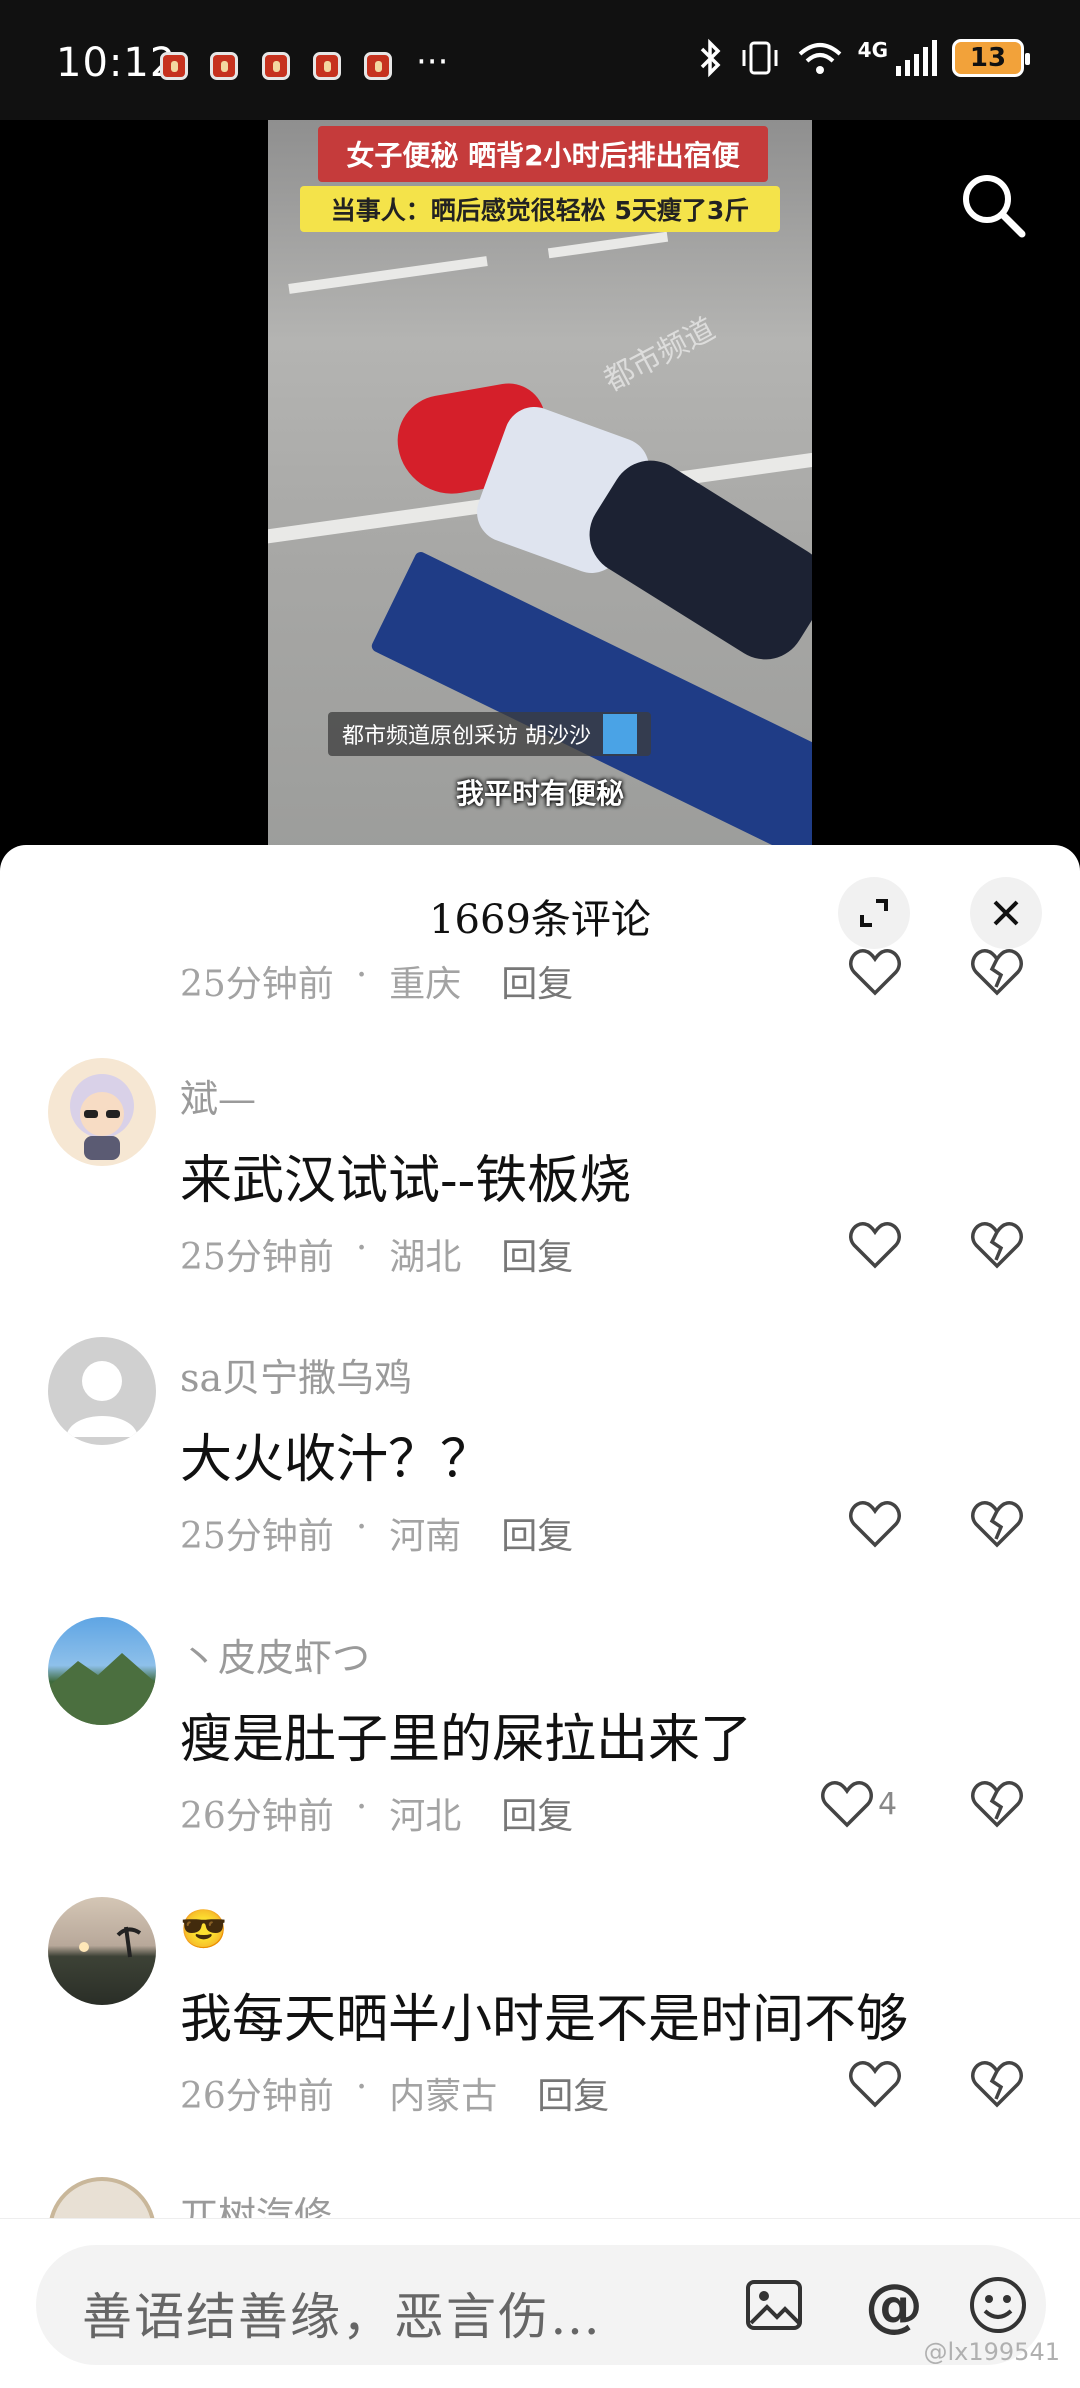 Image resolution: width=1080 pixels, height=2388 pixels. What do you see at coordinates (872, 50) in the screenshot?
I see `network-type-label: 4G` at bounding box center [872, 50].